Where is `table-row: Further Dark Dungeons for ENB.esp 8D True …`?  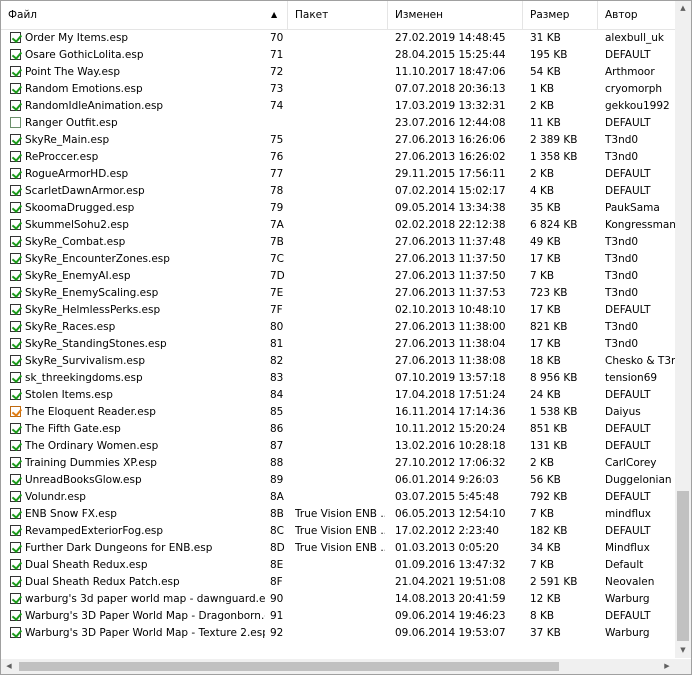 table-row: Further Dark Dungeons for ENB.esp 8D True … is located at coordinates (338, 548).